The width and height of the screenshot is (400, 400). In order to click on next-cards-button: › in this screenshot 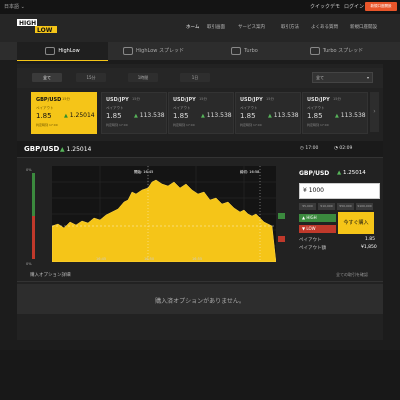, I will do `click(374, 112)`.